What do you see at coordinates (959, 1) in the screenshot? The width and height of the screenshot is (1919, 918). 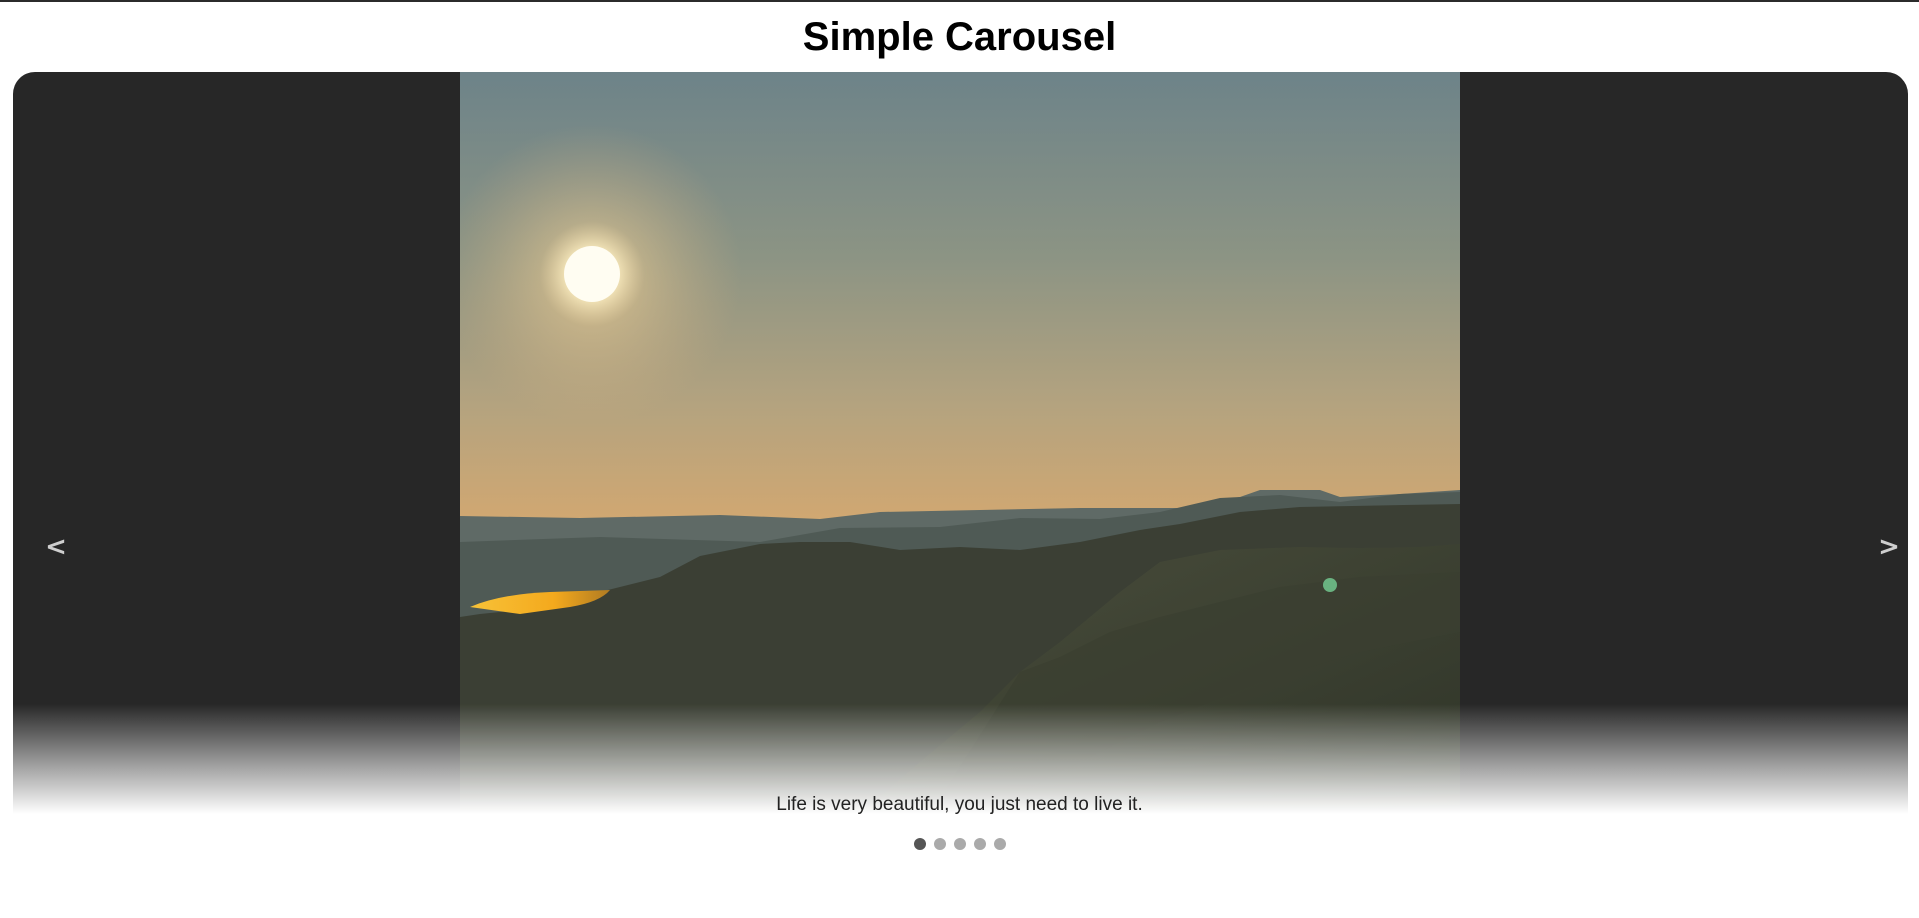 I see `top-border` at bounding box center [959, 1].